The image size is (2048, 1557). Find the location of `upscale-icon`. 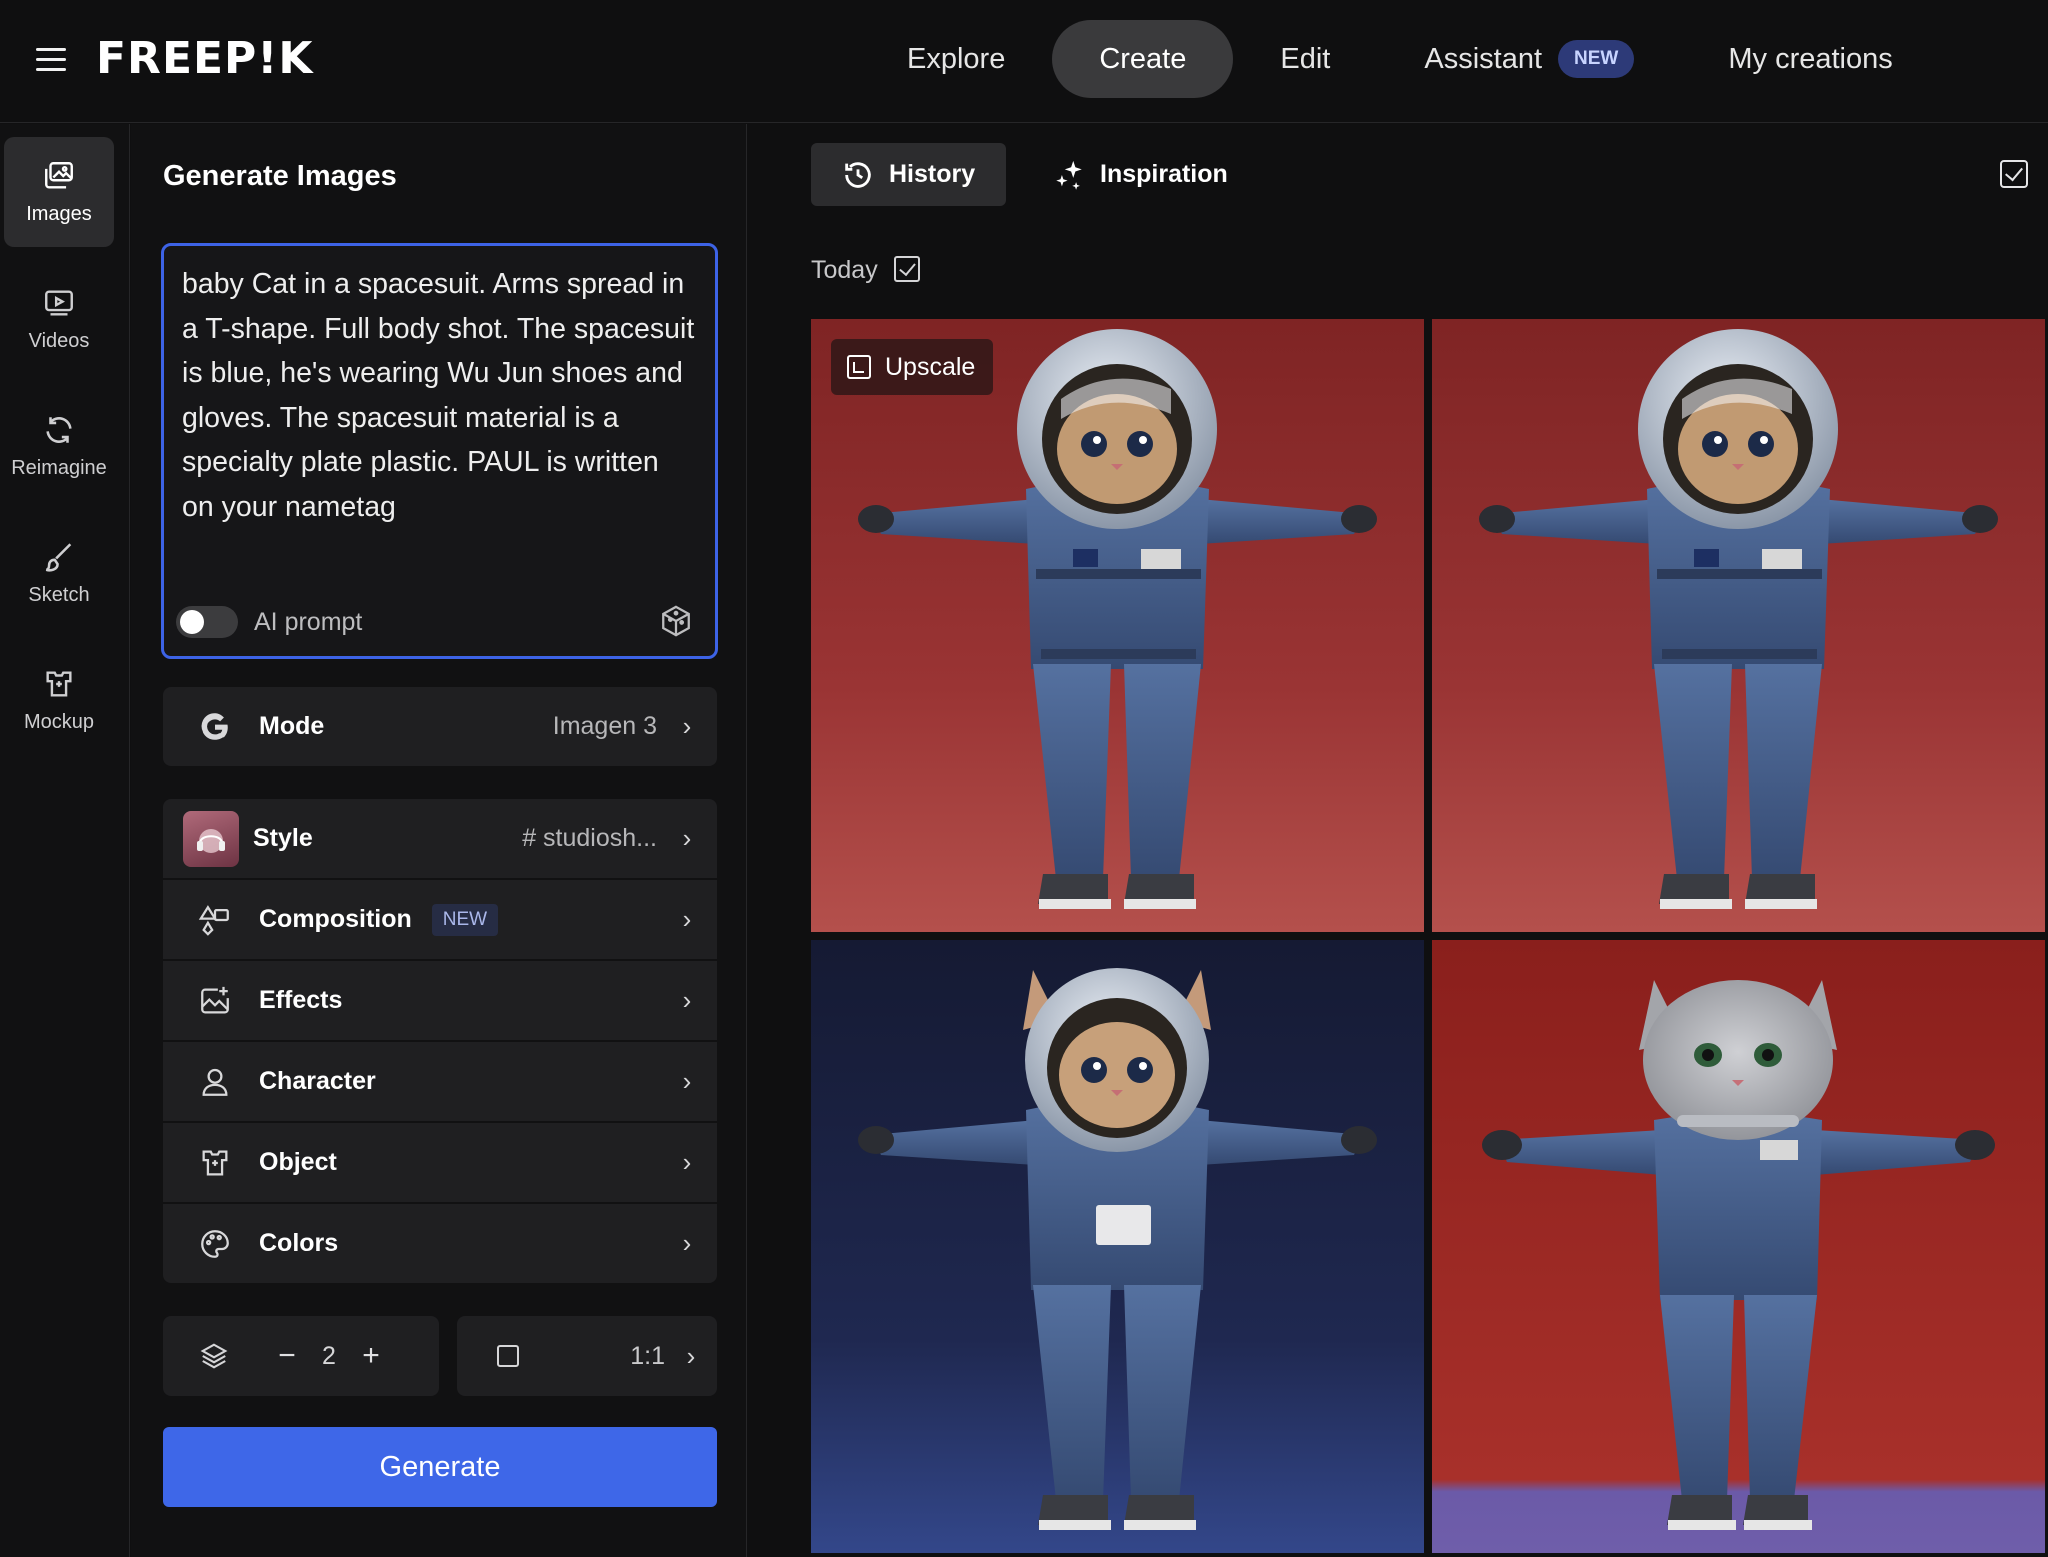

upscale-icon is located at coordinates (859, 367).